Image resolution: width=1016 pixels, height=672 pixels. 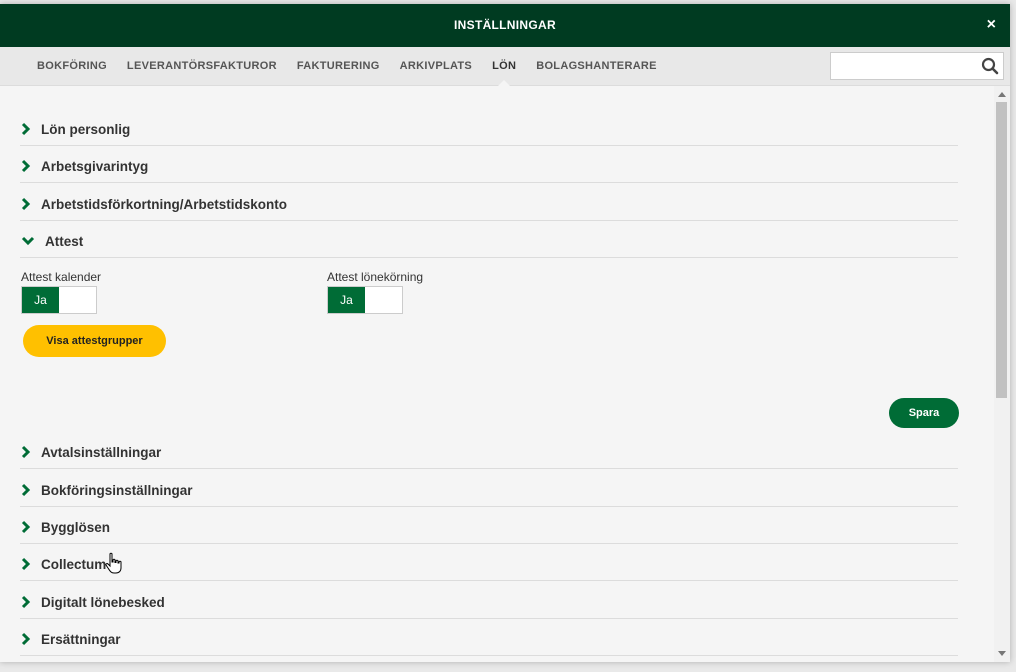 I want to click on modal-header: INSTÄLLNINGAR ×, so click(x=505, y=25).